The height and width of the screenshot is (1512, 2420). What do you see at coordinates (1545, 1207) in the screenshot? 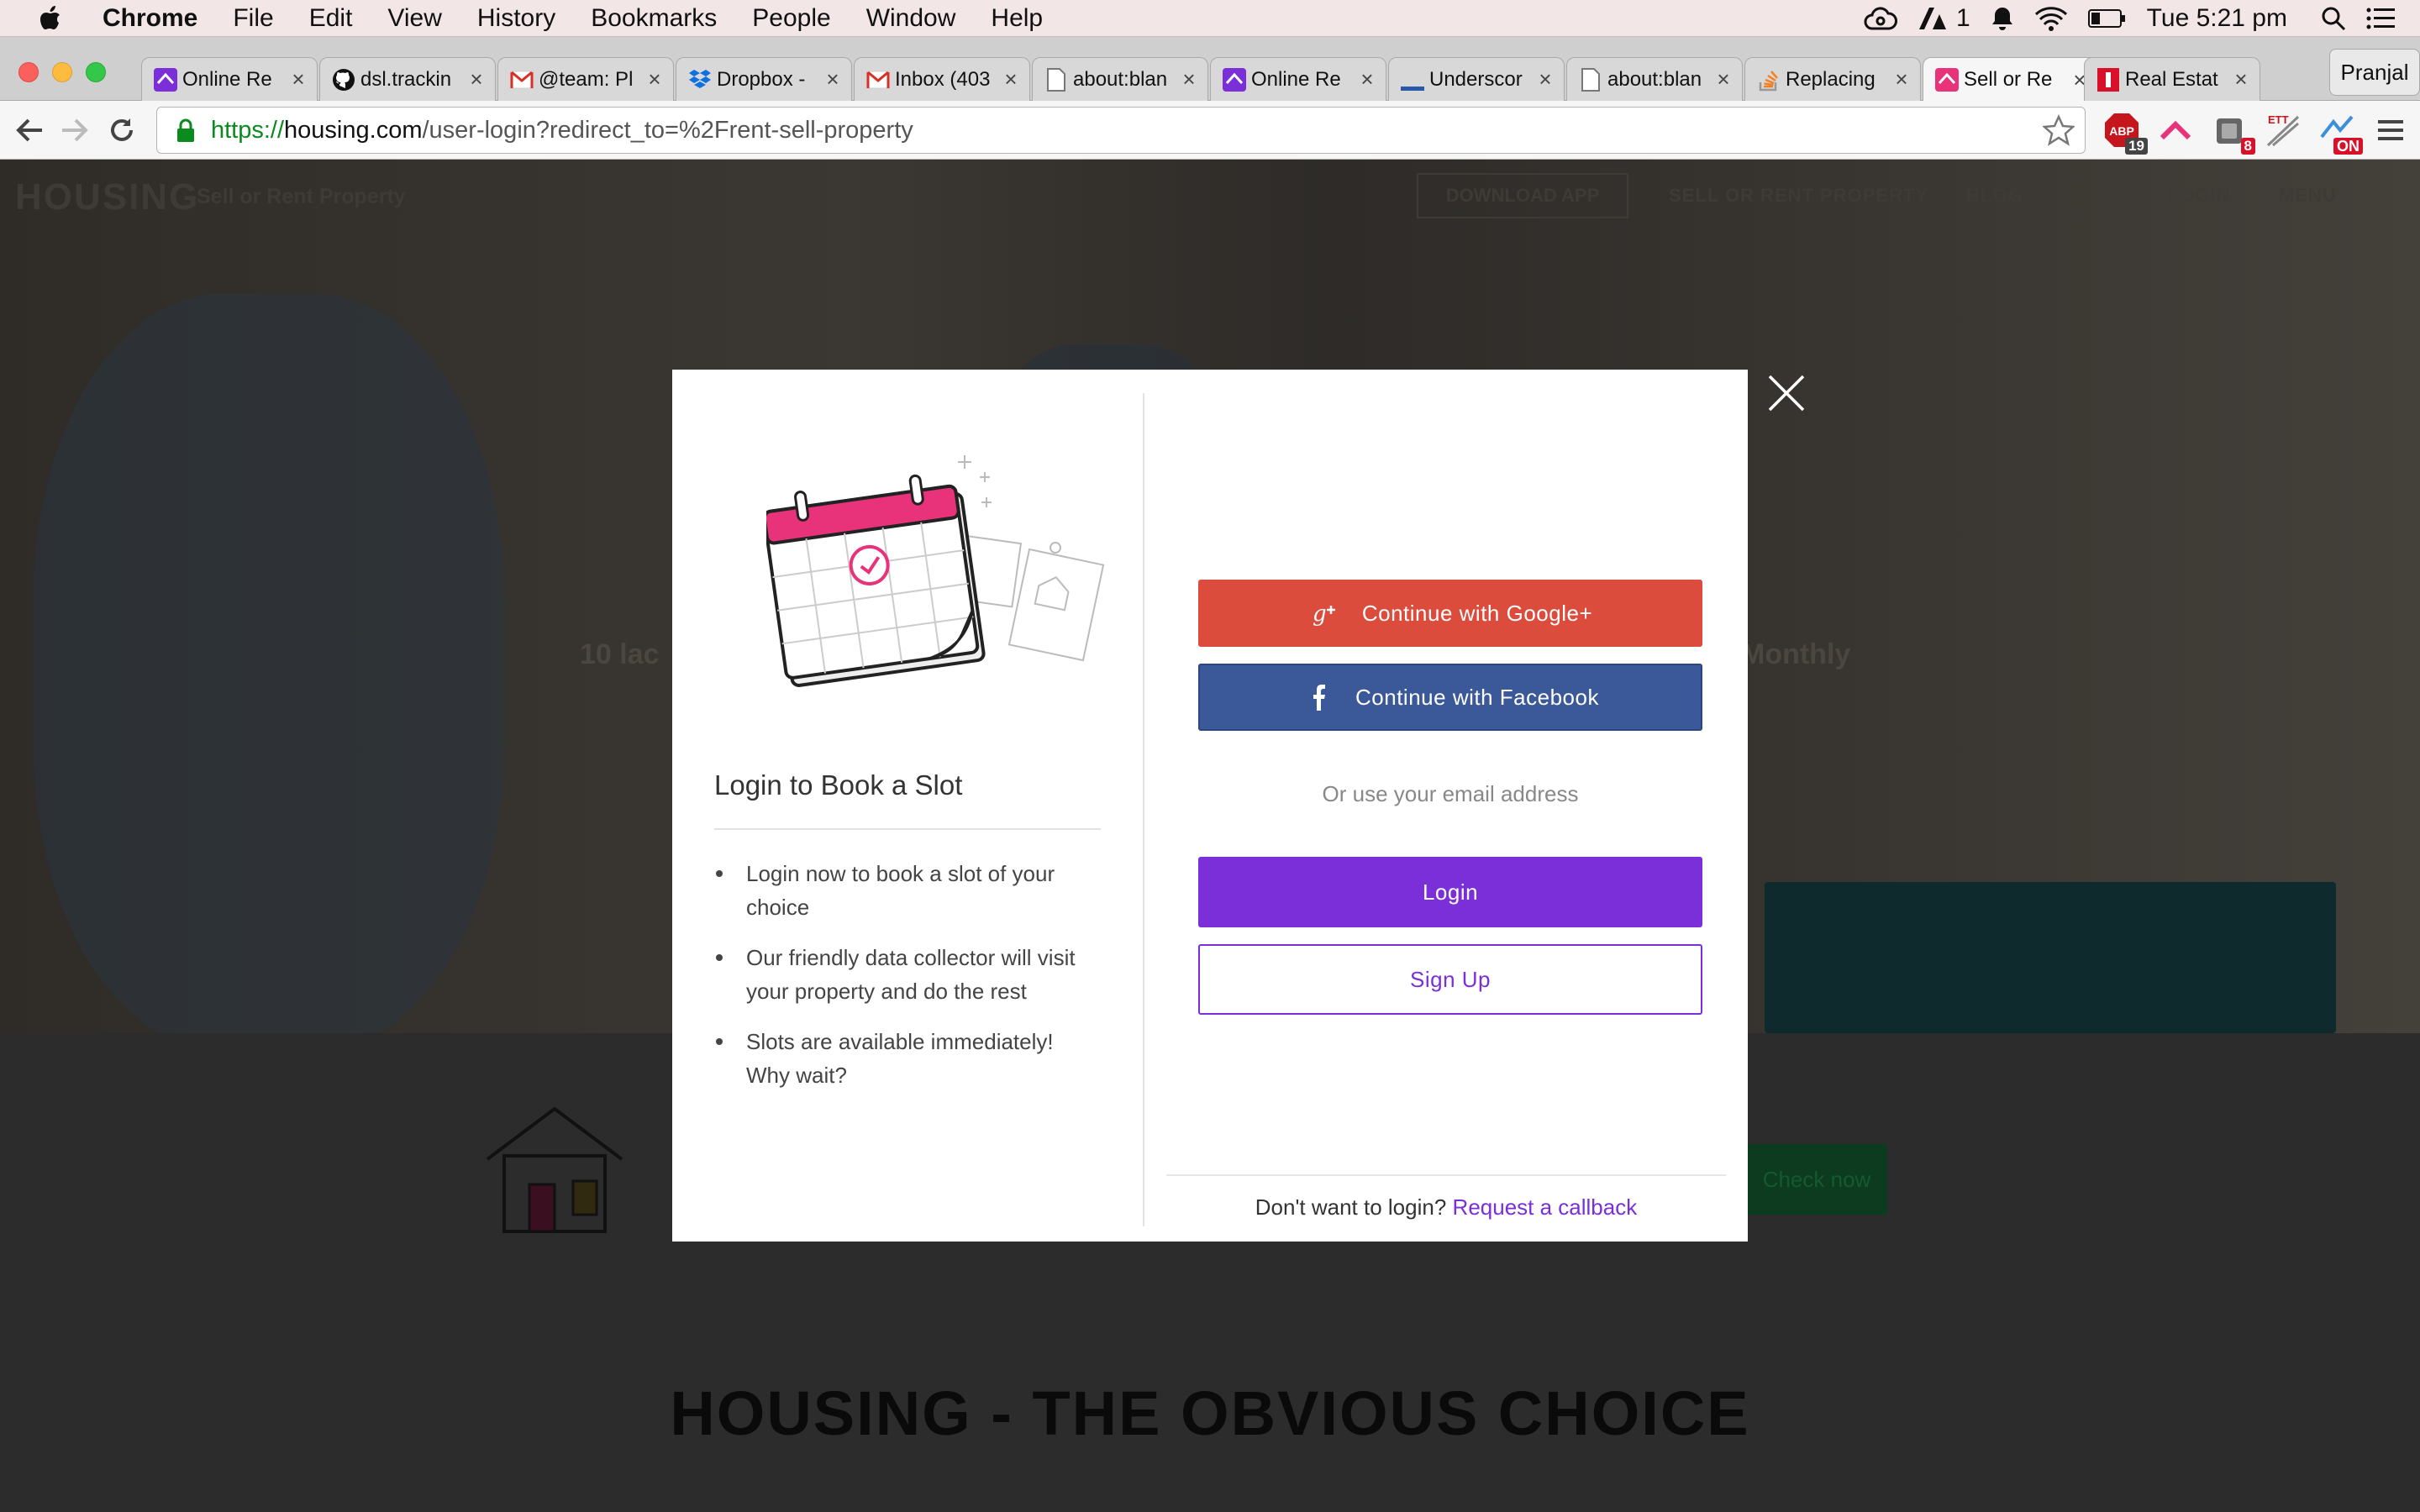
I see `request-callback-link: Request a callback` at bounding box center [1545, 1207].